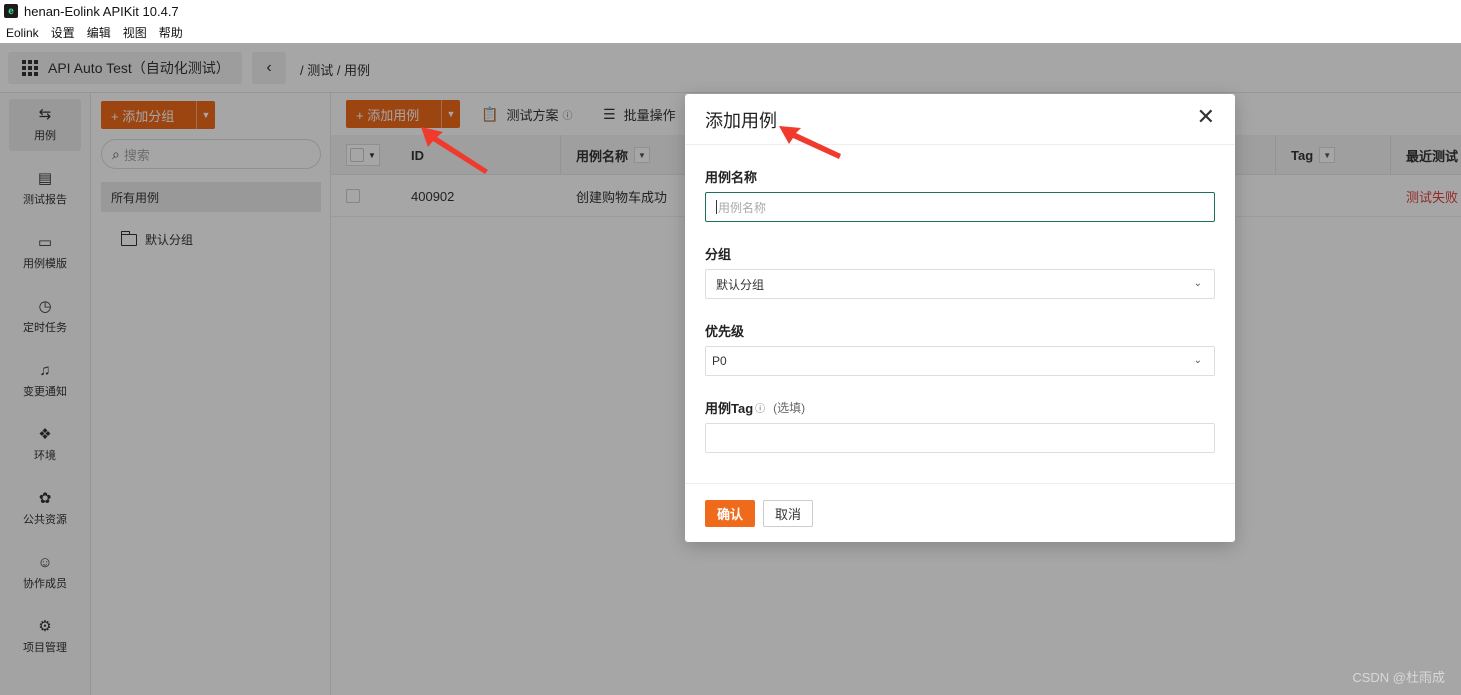 Image resolution: width=1461 pixels, height=695 pixels. What do you see at coordinates (1206, 117) in the screenshot?
I see `close-icon: ✕` at bounding box center [1206, 117].